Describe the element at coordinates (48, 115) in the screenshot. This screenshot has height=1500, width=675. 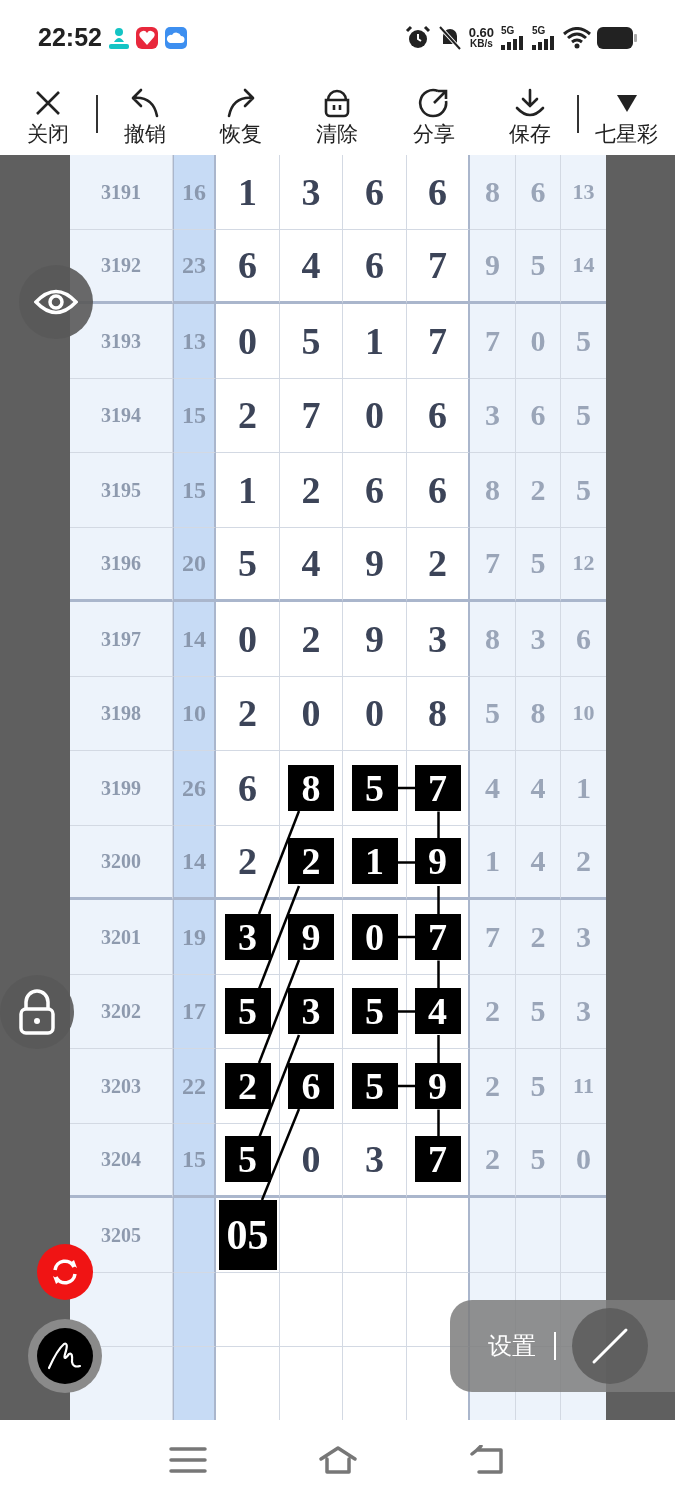
I see `toolbar-button: 关闭` at that location.